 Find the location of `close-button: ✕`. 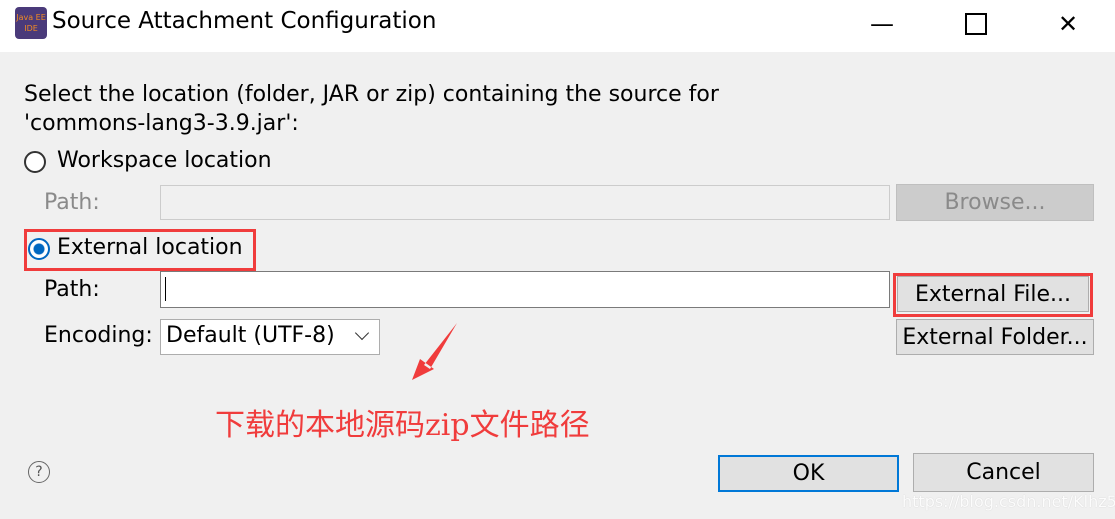

close-button: ✕ is located at coordinates (1068, 24).